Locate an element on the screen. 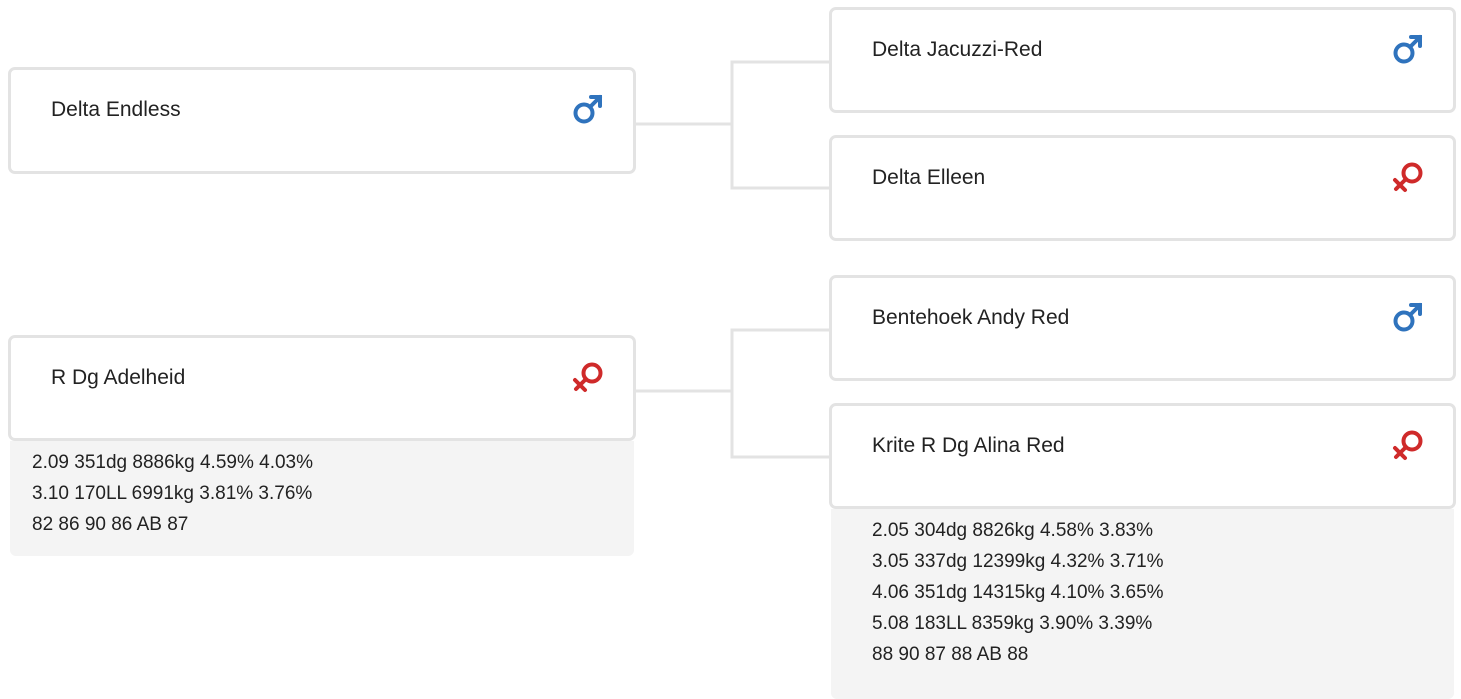 Image resolution: width=1461 pixels, height=699 pixels. dam-card: R Dg Adelheid is located at coordinates (322, 388).